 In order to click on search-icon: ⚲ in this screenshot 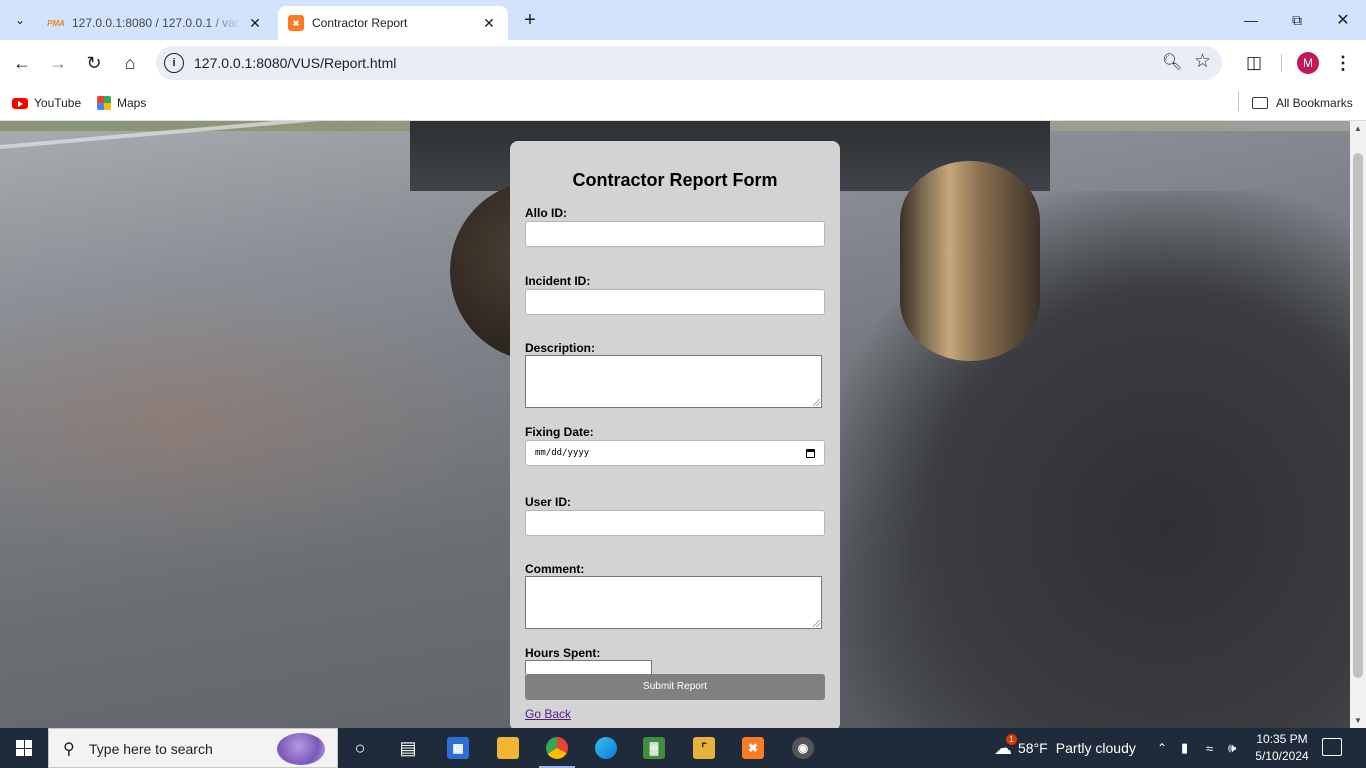, I will do `click(69, 749)`.